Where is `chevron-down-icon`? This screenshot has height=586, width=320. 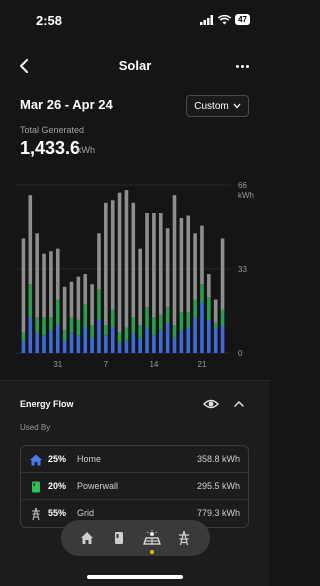 chevron-down-icon is located at coordinates (237, 106).